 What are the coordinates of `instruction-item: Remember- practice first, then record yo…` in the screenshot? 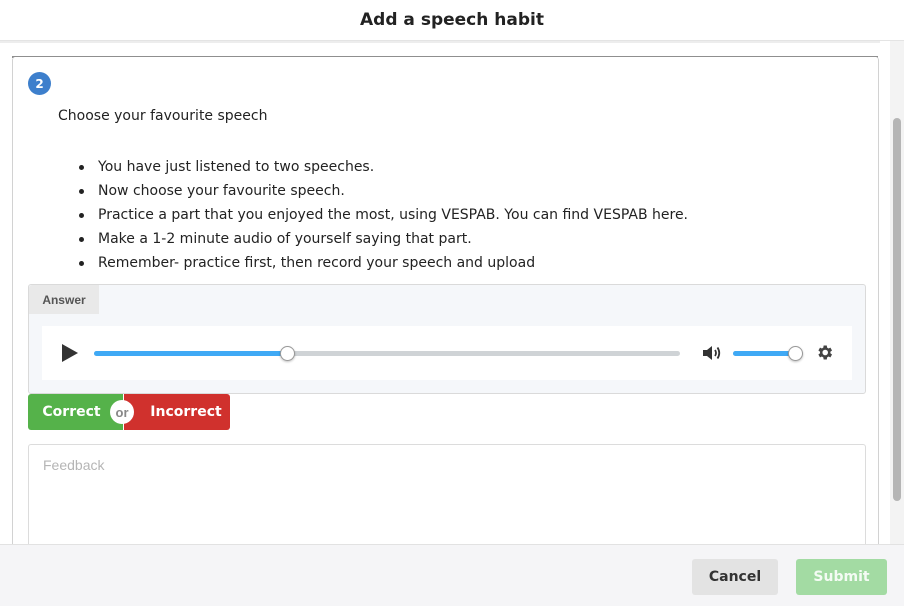 It's located at (383, 263).